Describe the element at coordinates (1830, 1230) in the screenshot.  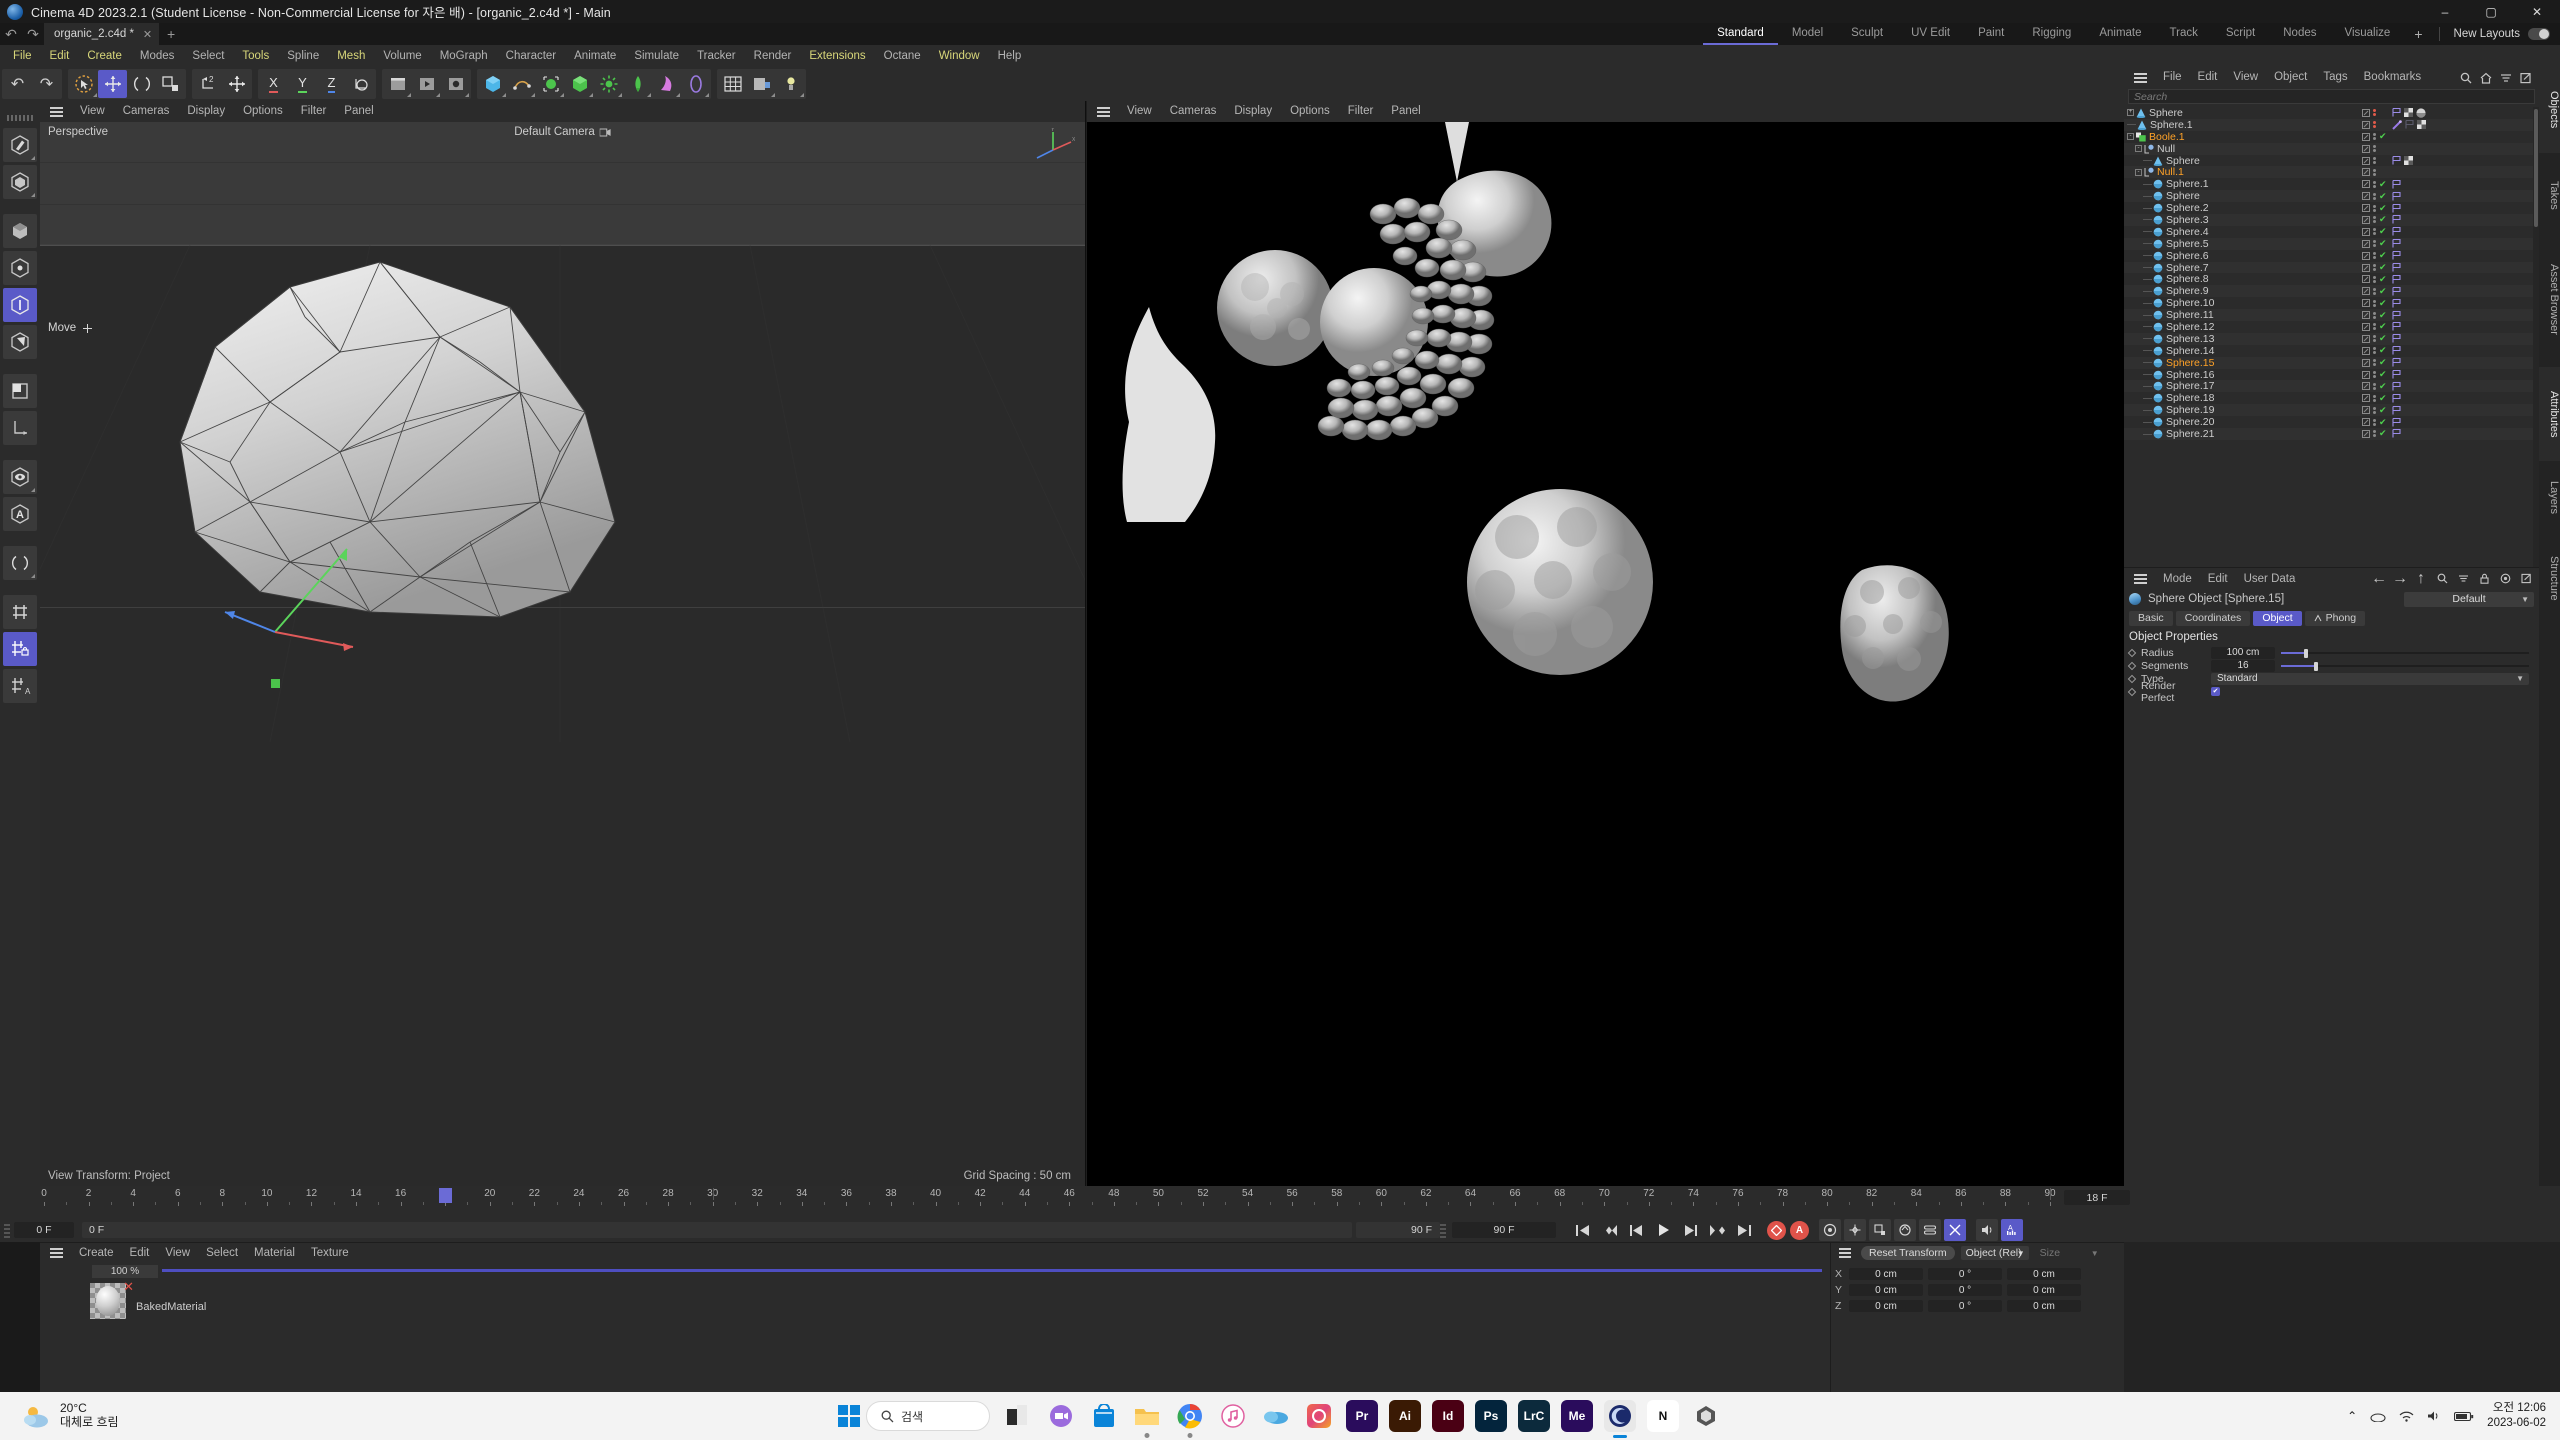
I see `keyframe-settings-icon` at that location.